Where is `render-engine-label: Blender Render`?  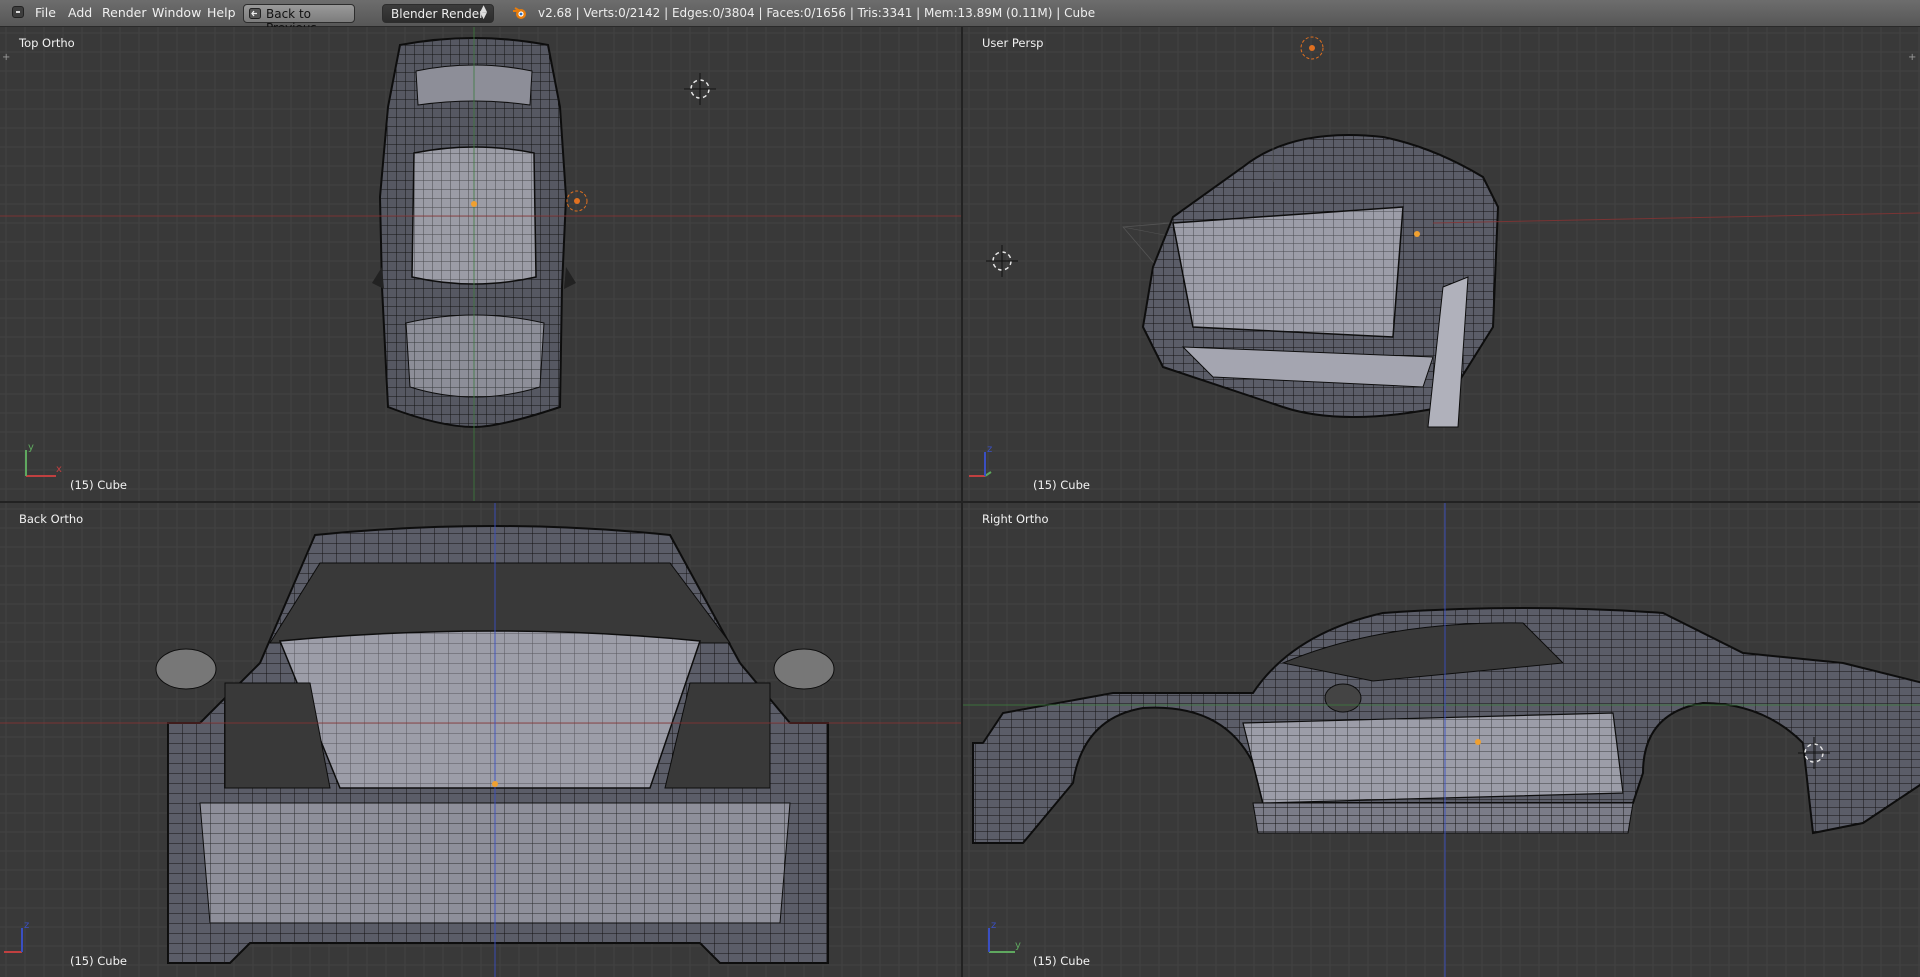
render-engine-label: Blender Render is located at coordinates (438, 14).